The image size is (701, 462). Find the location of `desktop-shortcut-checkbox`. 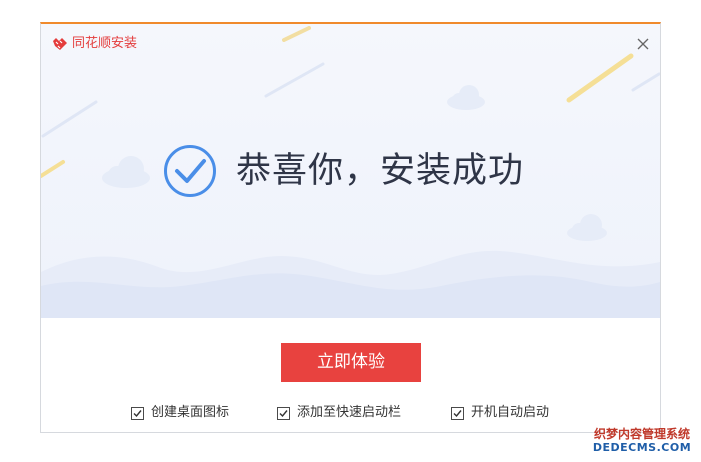

desktop-shortcut-checkbox is located at coordinates (137, 413).